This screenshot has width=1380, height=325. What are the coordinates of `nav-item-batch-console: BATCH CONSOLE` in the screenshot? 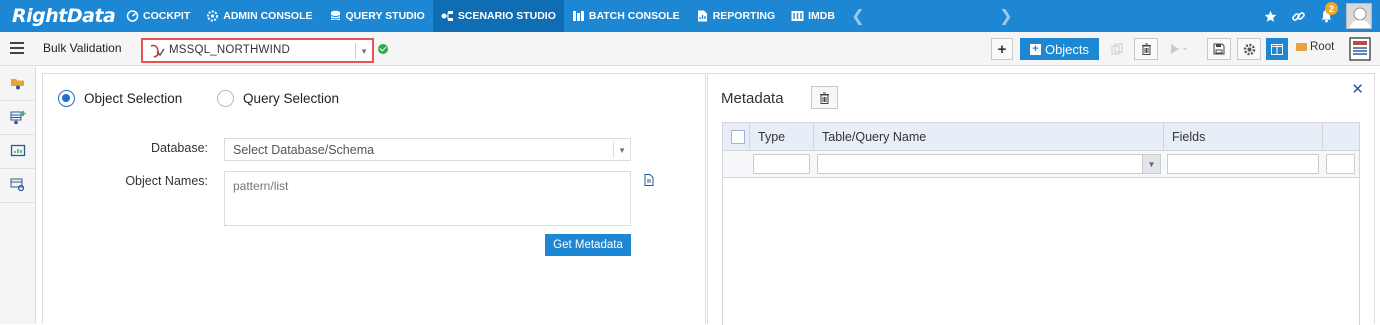 It's located at (626, 16).